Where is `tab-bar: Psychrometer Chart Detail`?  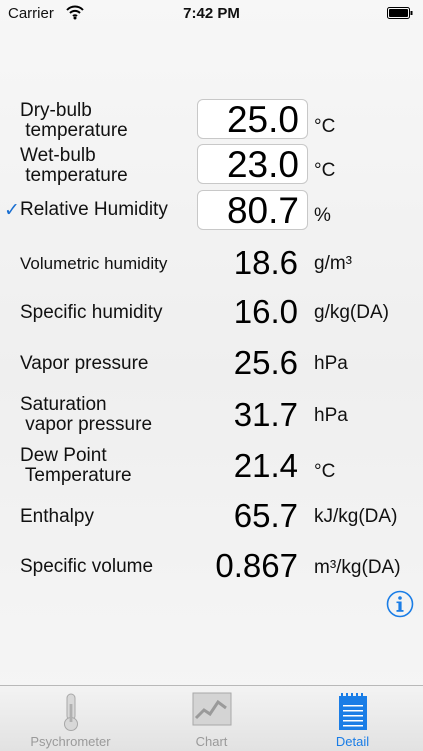
tab-bar: Psychrometer Chart Detail is located at coordinates (211, 718).